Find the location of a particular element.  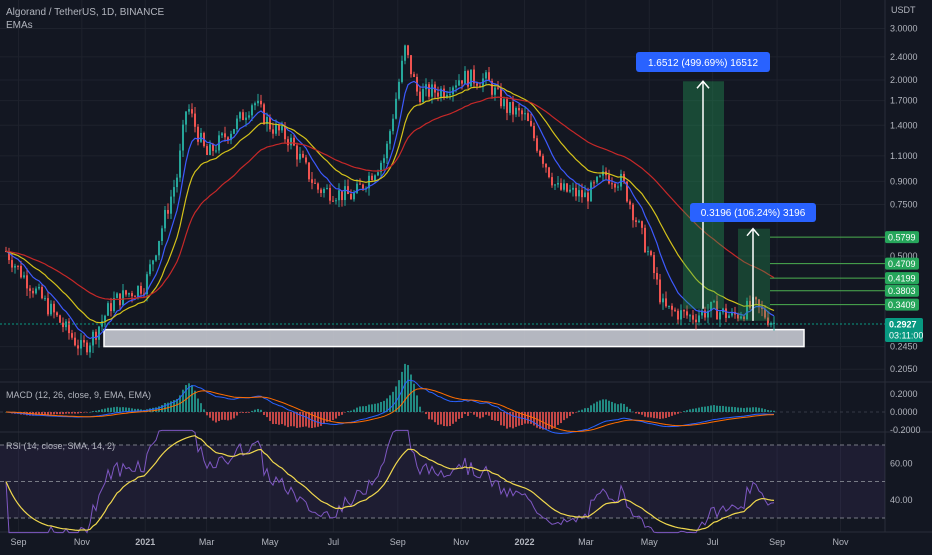

support-zone is located at coordinates (454, 338).